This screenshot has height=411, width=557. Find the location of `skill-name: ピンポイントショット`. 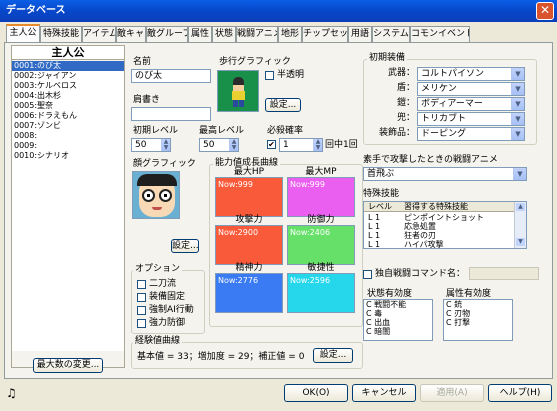

skill-name: ピンポイントショット is located at coordinates (444, 217).